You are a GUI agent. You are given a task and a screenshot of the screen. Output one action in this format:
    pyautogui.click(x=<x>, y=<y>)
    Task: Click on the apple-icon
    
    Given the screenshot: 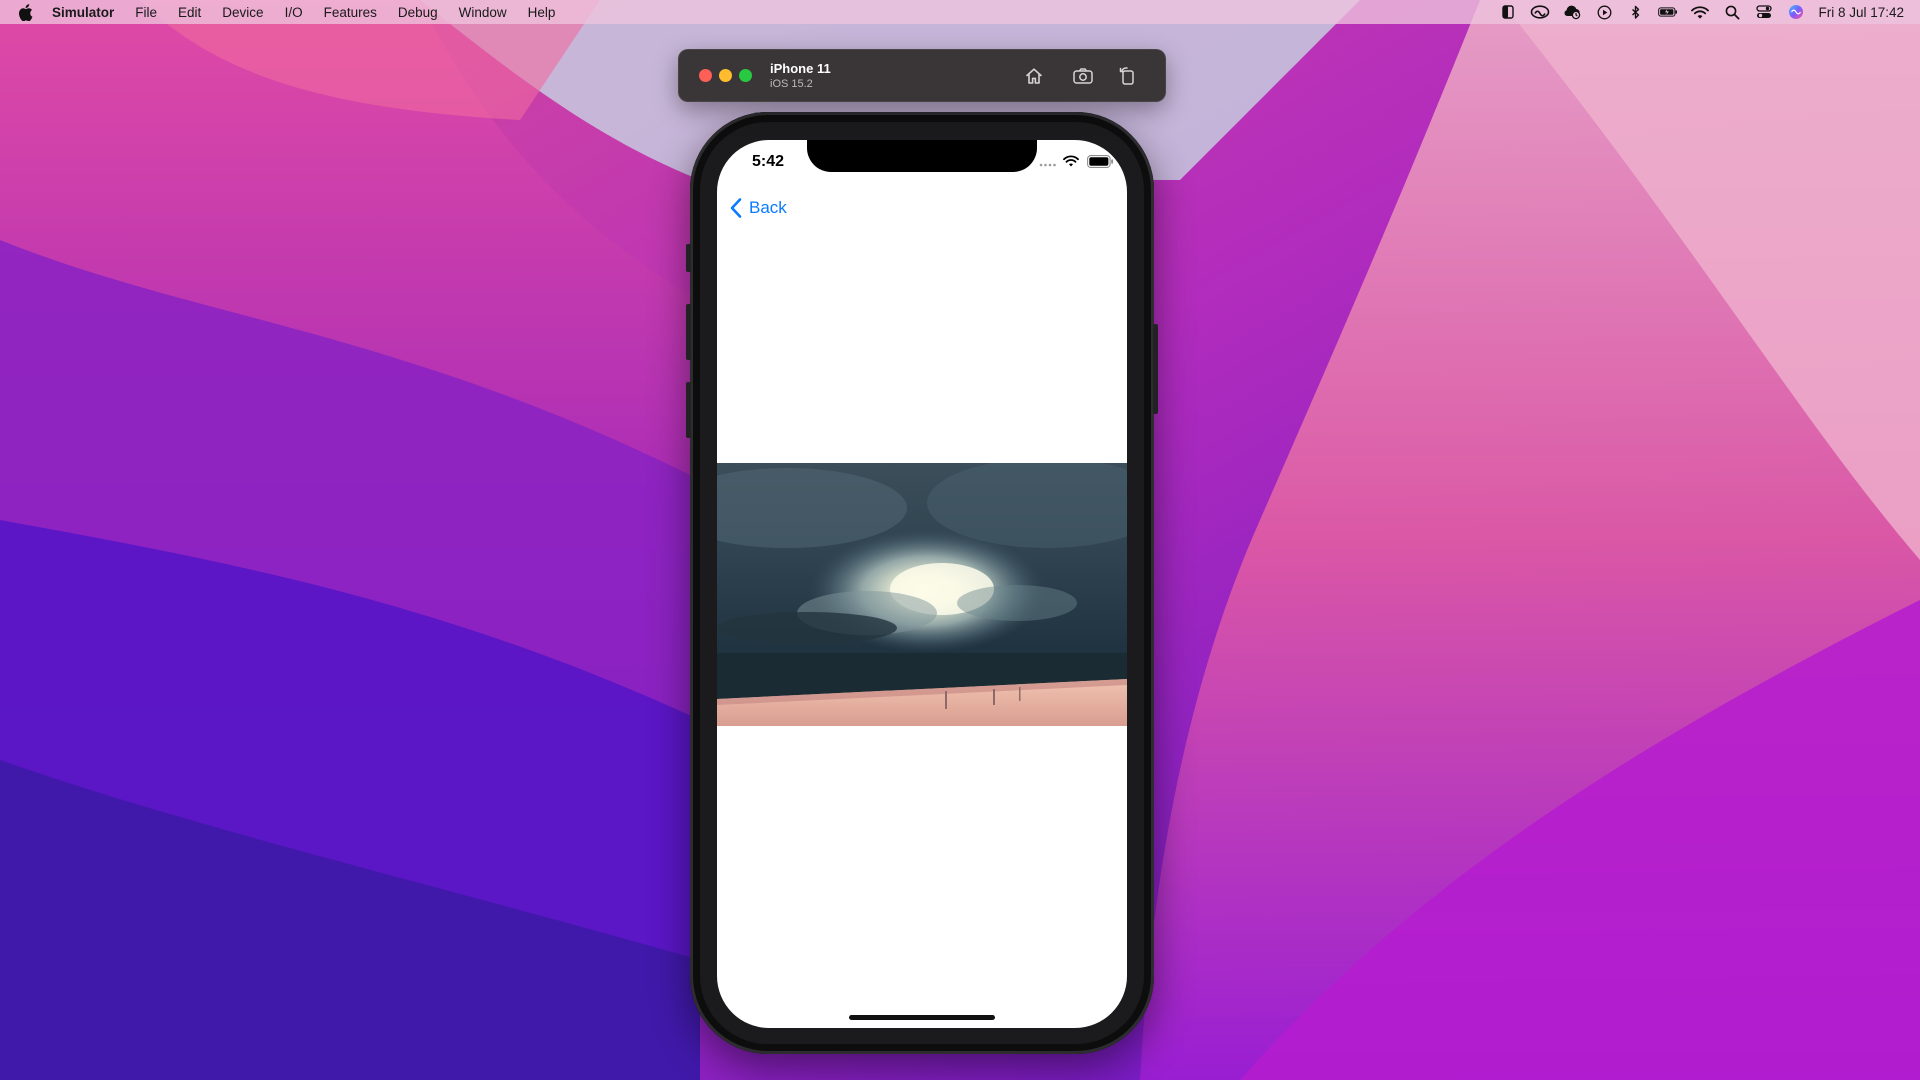 What is the action you would take?
    pyautogui.click(x=26, y=12)
    